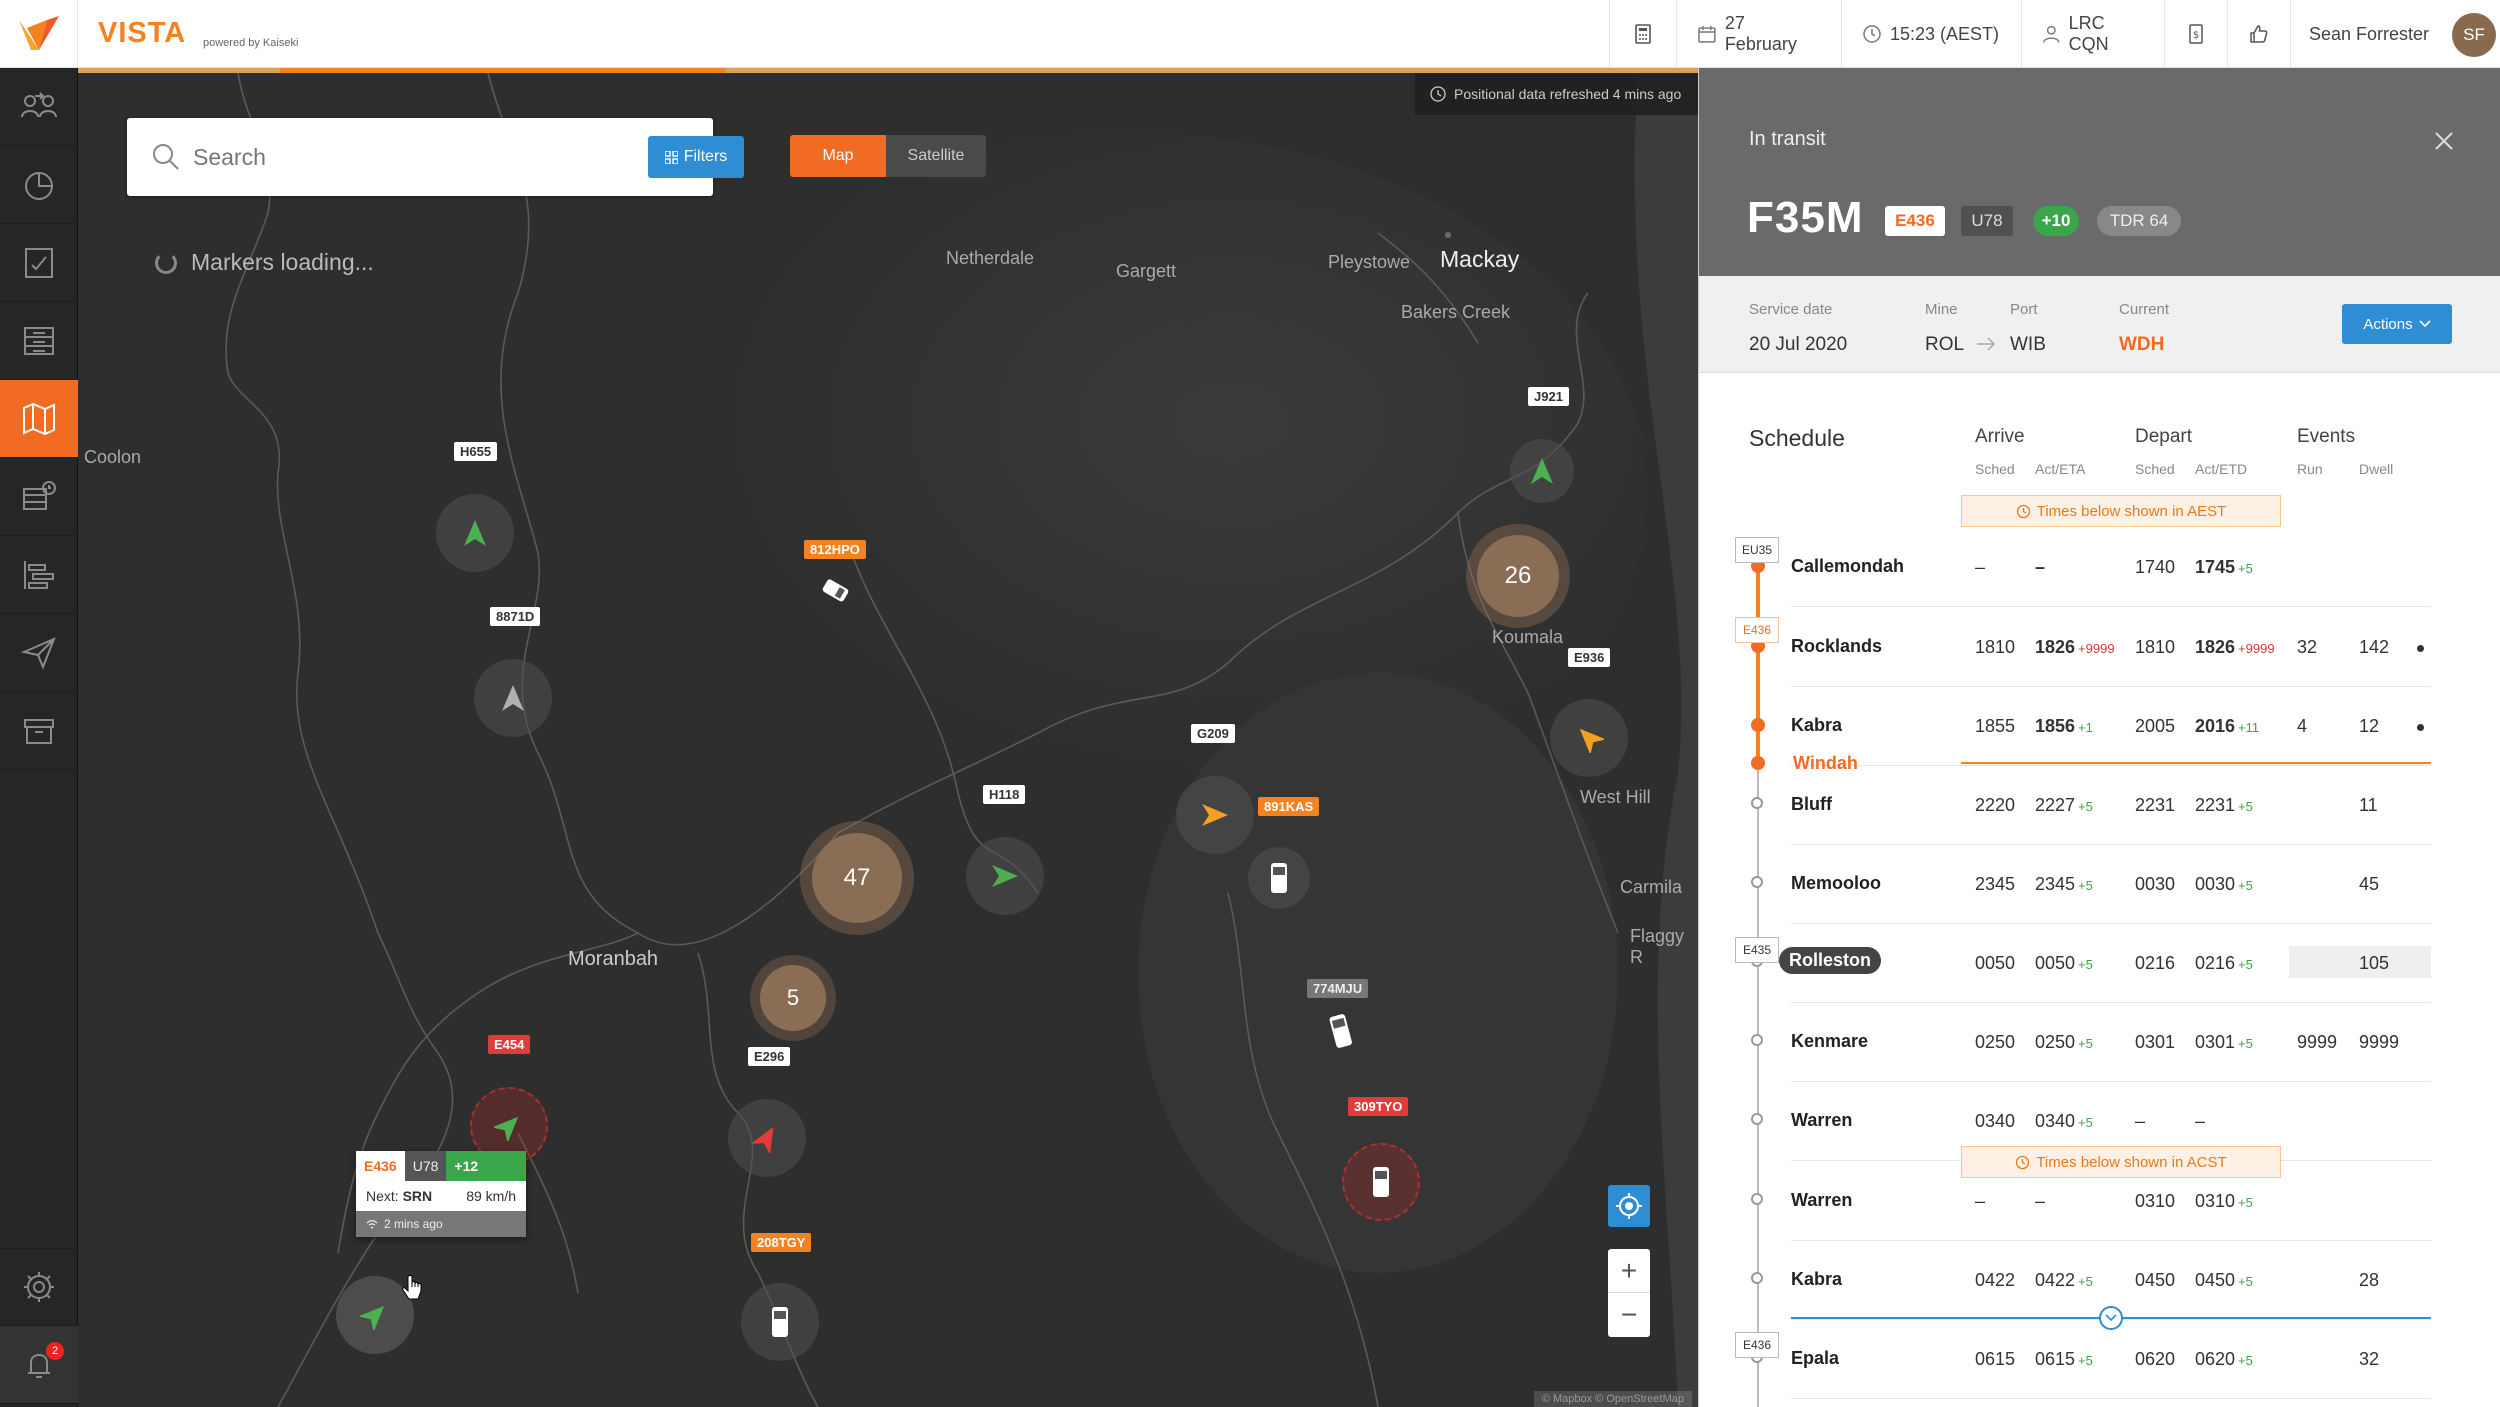  I want to click on timeline-service-tag: E435, so click(1757, 950).